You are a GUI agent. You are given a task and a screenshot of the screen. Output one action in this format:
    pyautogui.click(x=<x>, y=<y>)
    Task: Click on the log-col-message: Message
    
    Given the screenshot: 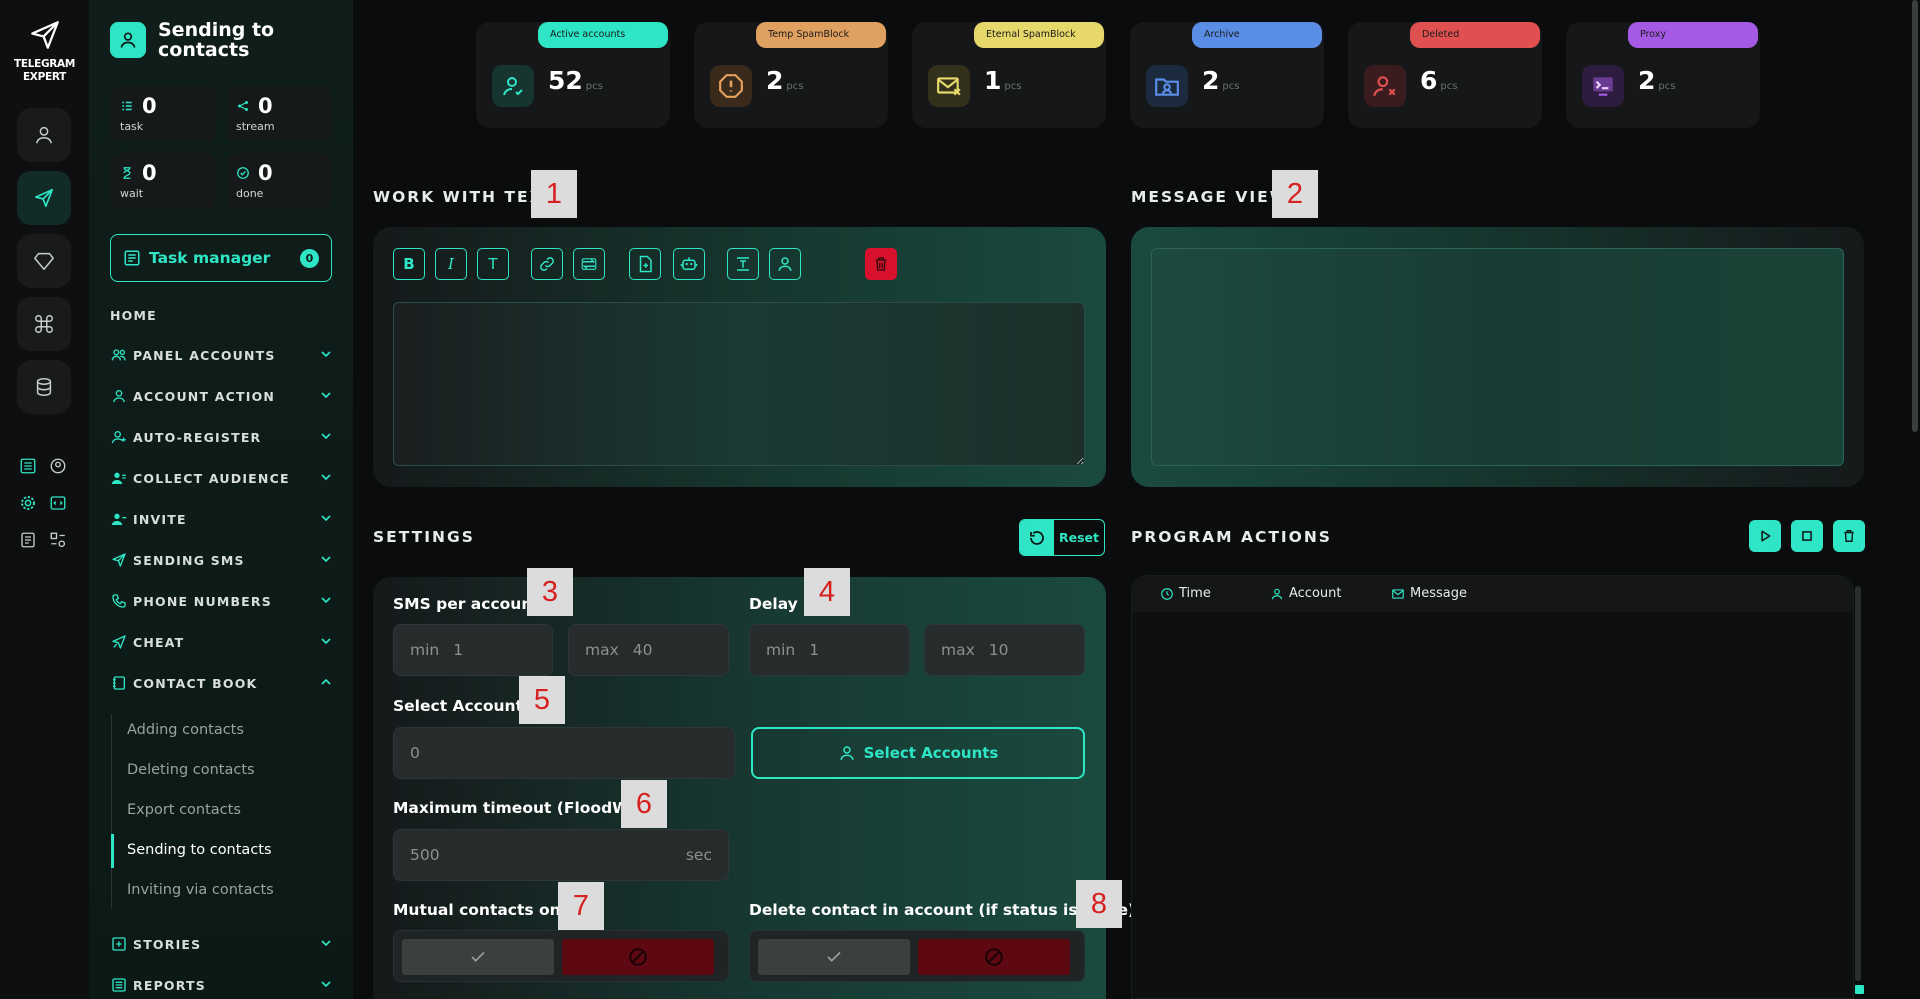 What is the action you would take?
    pyautogui.click(x=1429, y=593)
    